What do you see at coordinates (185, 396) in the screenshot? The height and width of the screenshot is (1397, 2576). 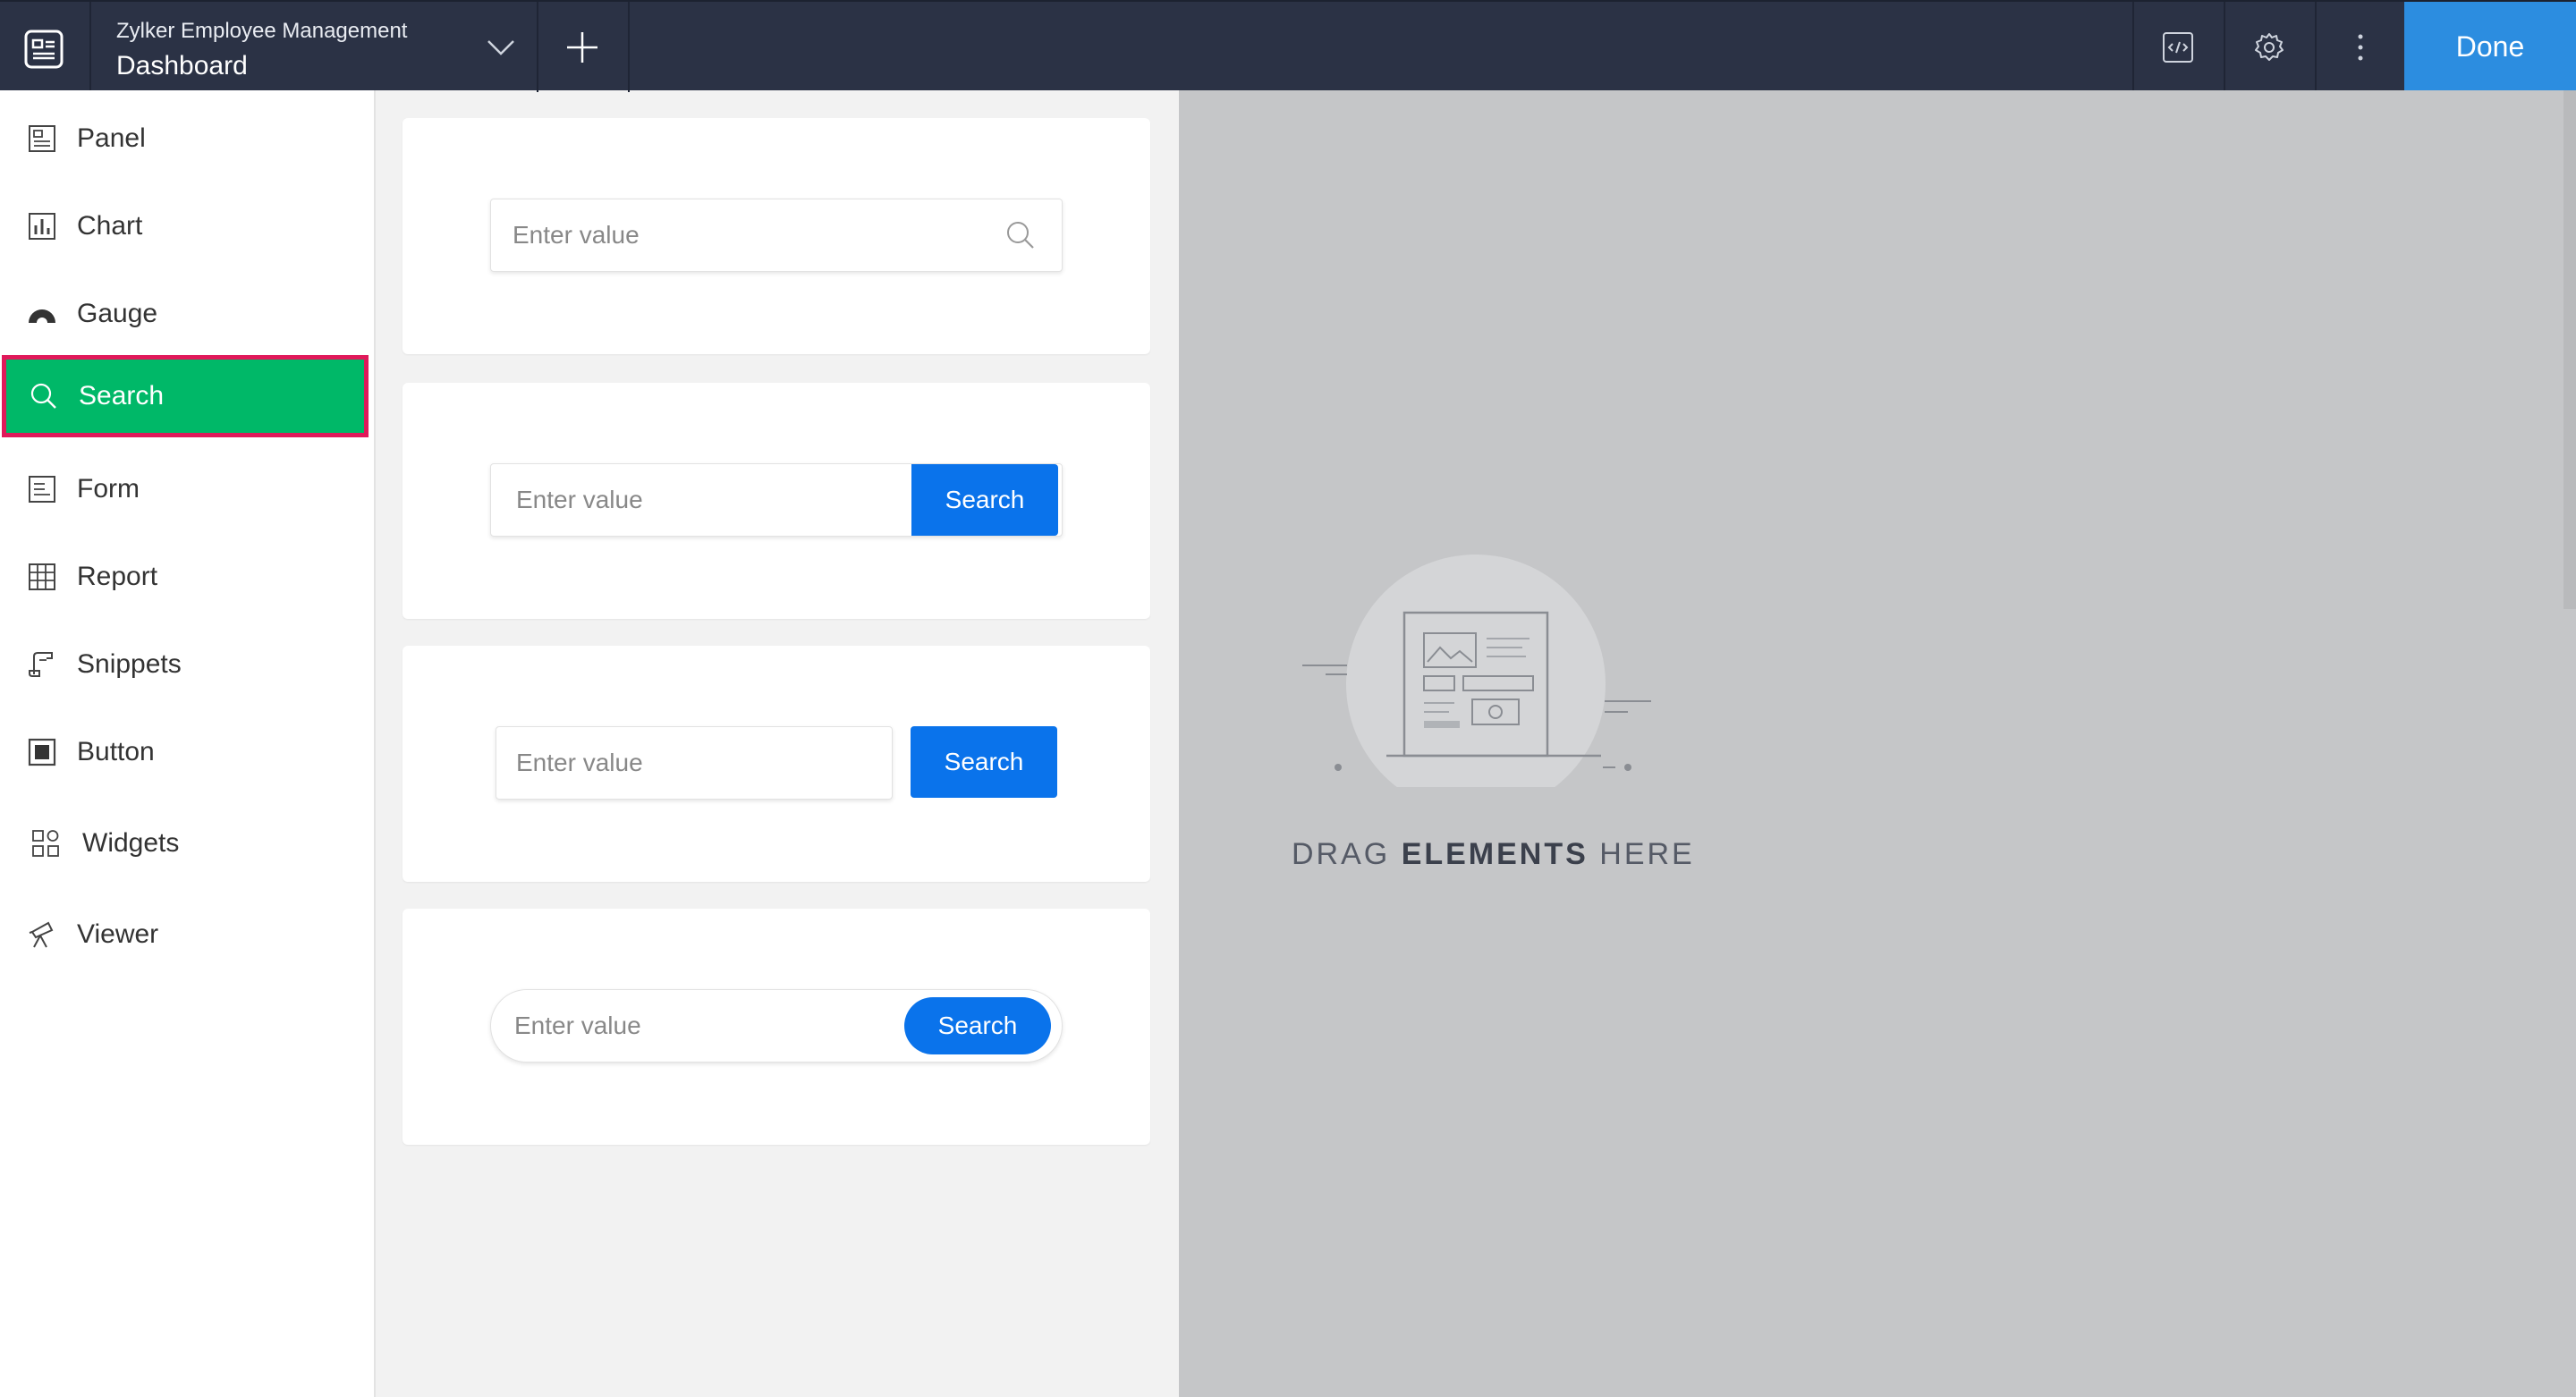 I see `sidebar-item-search: Search` at bounding box center [185, 396].